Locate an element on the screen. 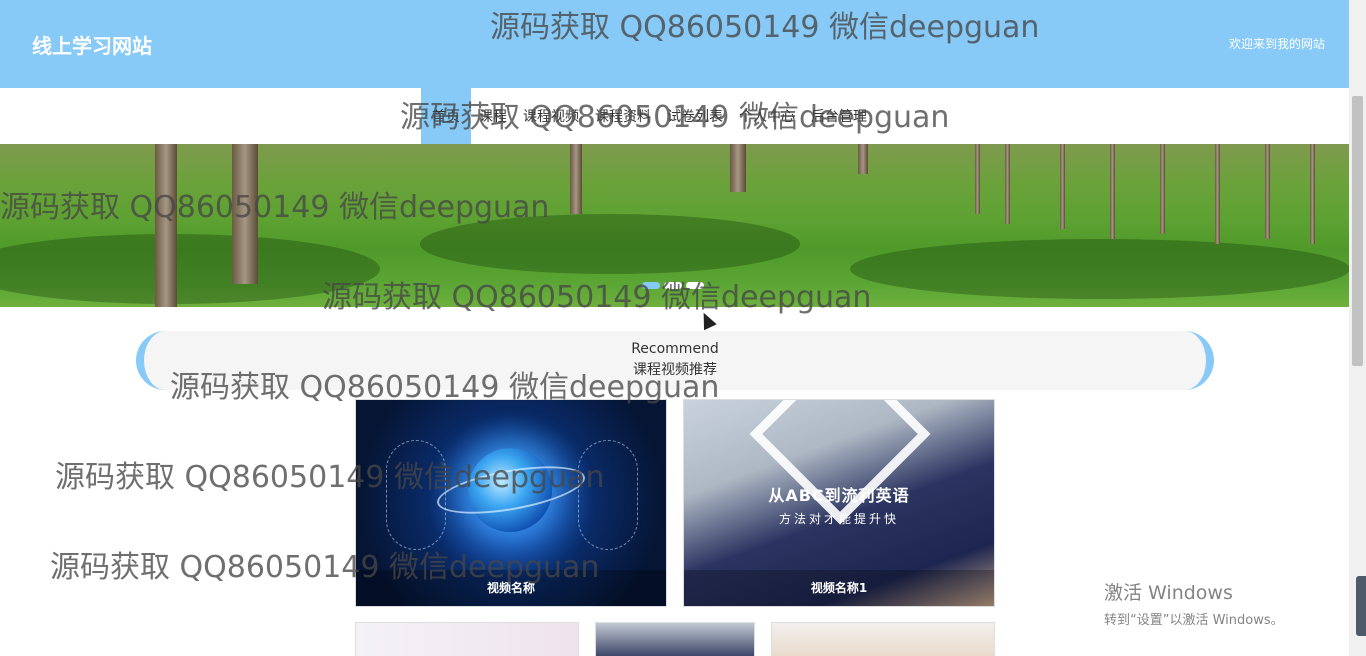  site-title: 线上学习网站 is located at coordinates (92, 44).